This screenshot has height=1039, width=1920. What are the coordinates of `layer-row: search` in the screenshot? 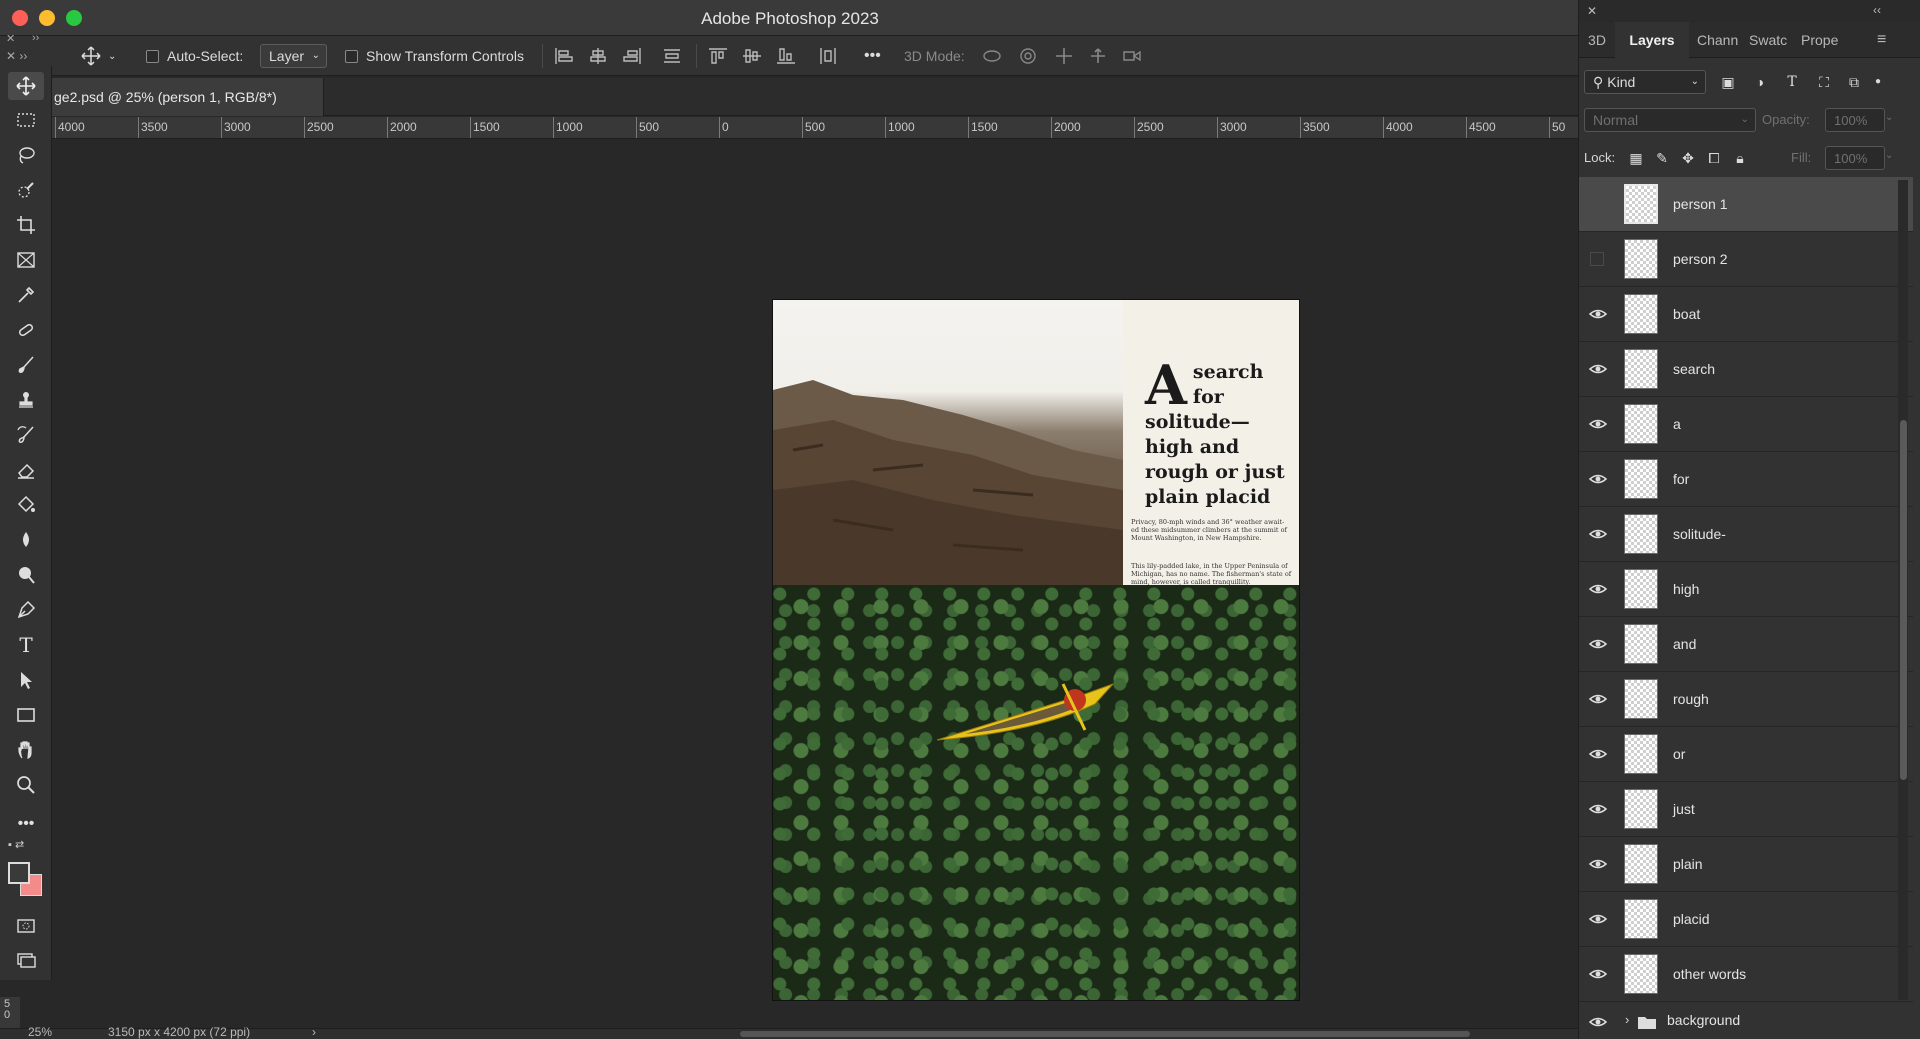 It's located at (1746, 369).